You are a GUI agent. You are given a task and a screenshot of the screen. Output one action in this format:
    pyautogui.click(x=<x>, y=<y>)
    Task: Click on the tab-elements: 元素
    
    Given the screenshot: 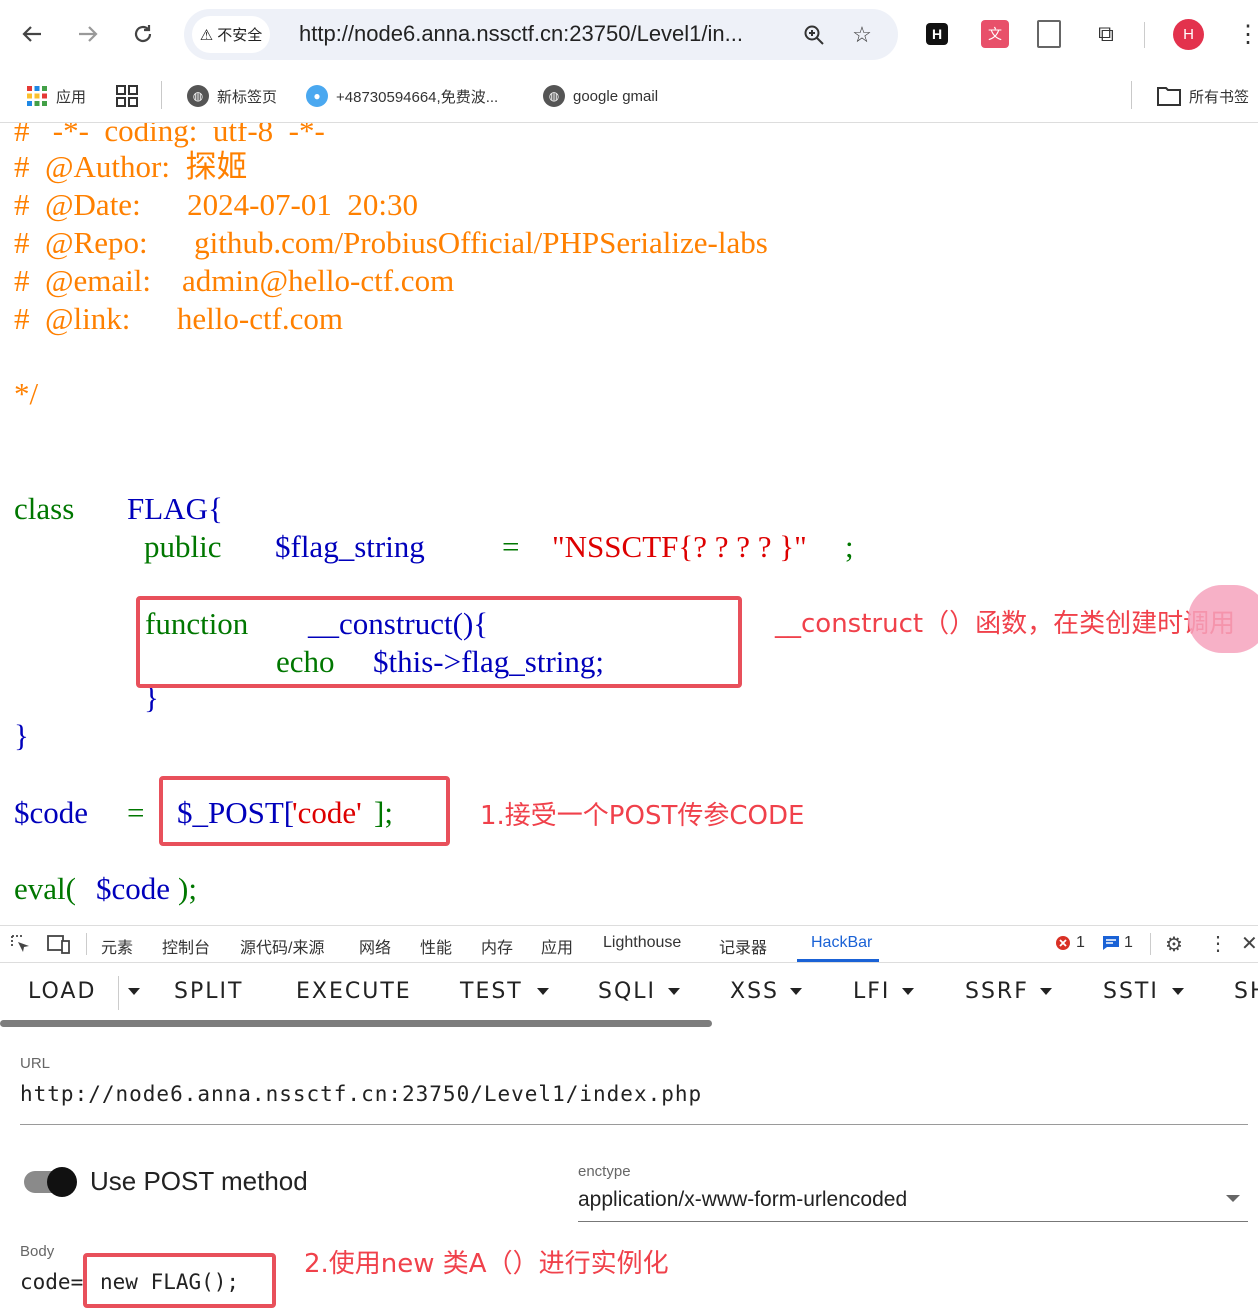 What is the action you would take?
    pyautogui.click(x=117, y=946)
    